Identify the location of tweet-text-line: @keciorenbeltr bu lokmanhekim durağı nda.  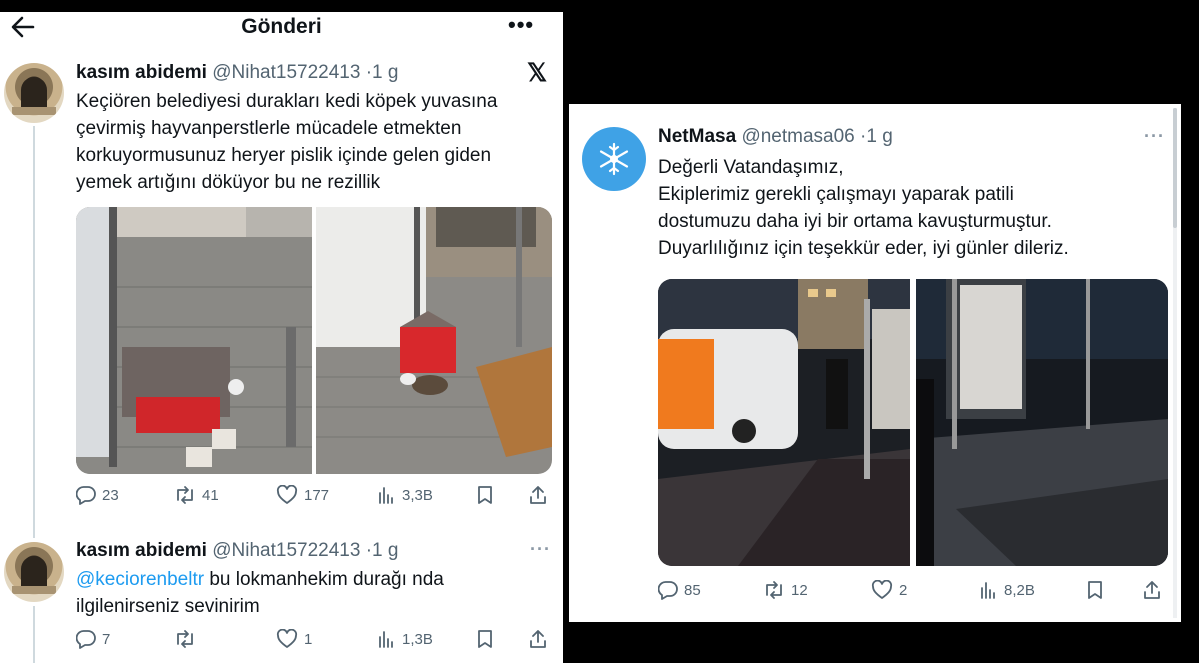
(260, 579).